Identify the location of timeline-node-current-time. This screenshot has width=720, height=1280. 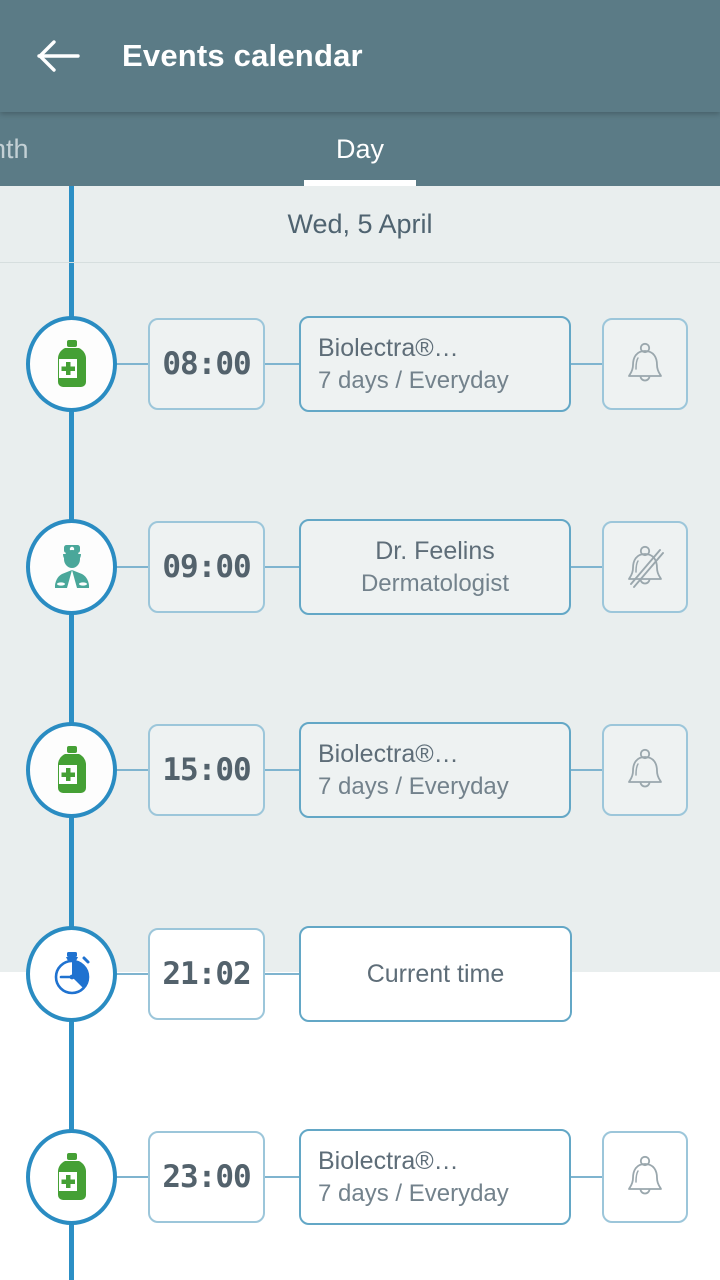
(71, 974).